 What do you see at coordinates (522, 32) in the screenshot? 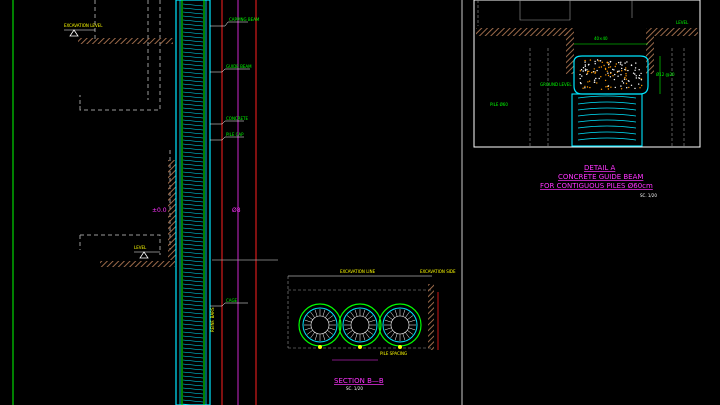
I see `detail-a-hatch-left` at bounding box center [522, 32].